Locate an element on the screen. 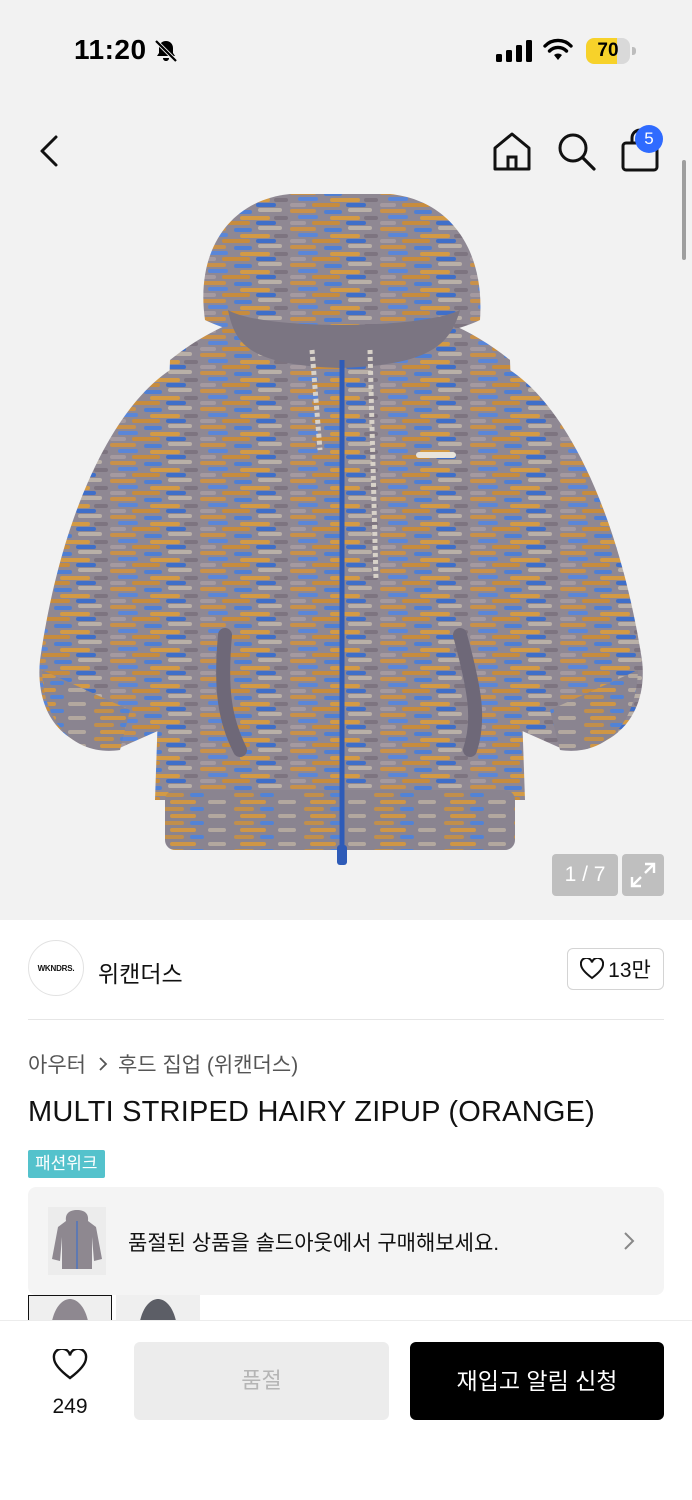  search-icon is located at coordinates (576, 151).